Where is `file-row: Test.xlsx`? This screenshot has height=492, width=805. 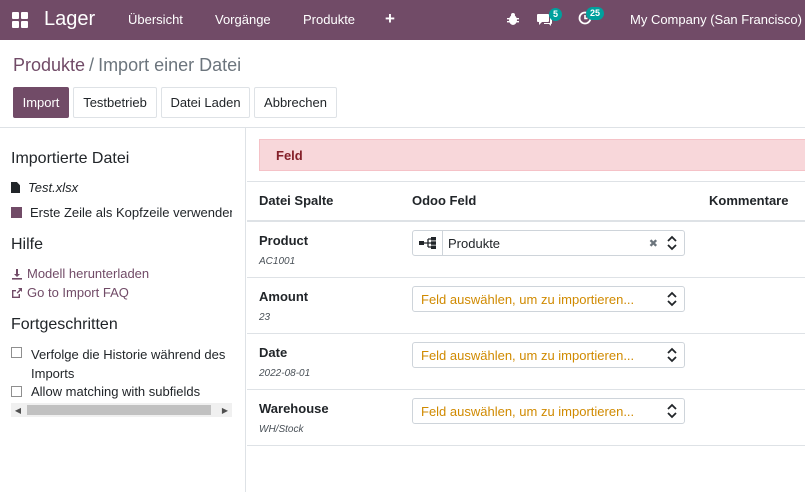
file-row: Test.xlsx is located at coordinates (44, 187).